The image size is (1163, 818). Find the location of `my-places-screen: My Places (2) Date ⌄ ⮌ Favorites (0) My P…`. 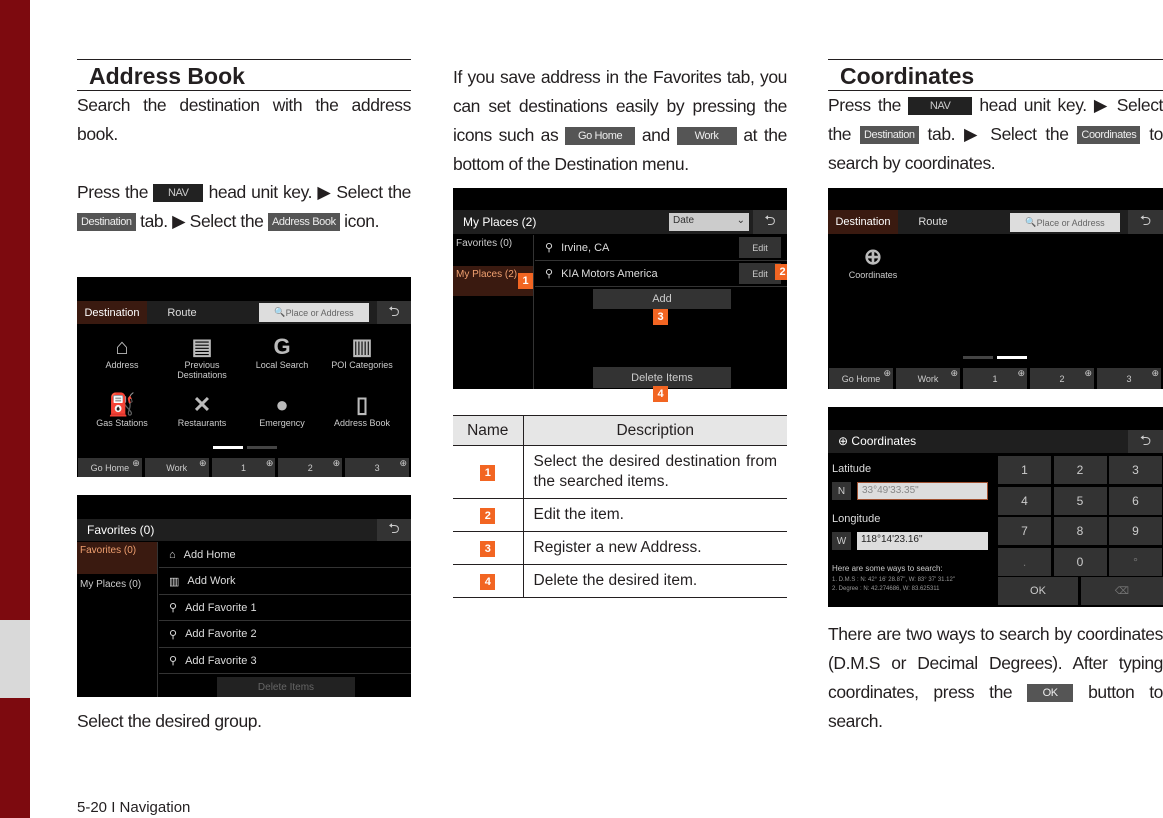

my-places-screen: My Places (2) Date ⌄ ⮌ Favorites (0) My P… is located at coordinates (620, 288).